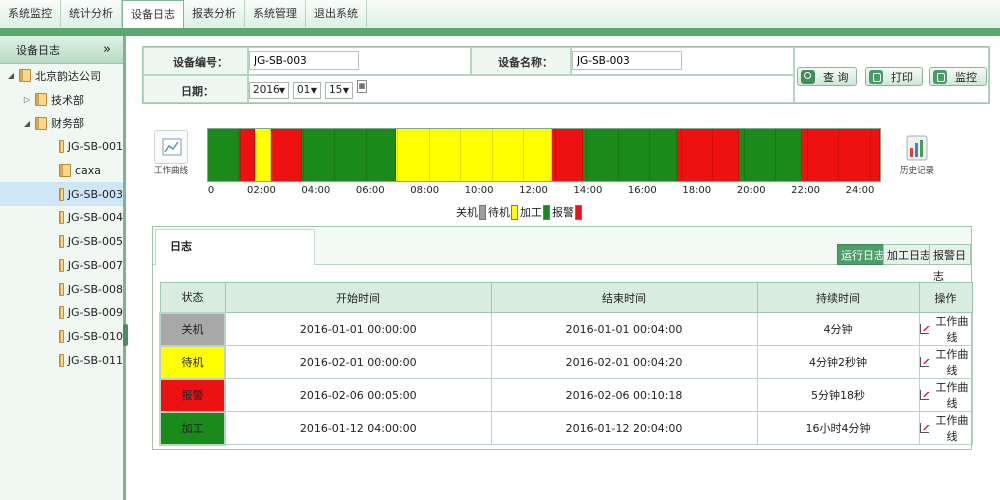 The image size is (1000, 500). I want to click on timeline-tick-label: 06:00, so click(370, 190).